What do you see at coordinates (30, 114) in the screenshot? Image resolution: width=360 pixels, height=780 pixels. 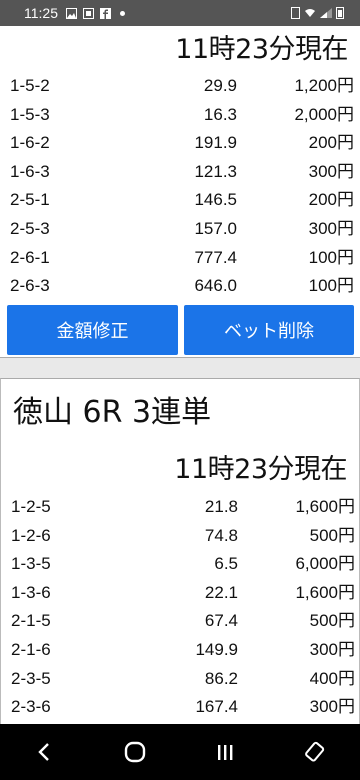 I see `bet-combination: 1-5-3` at bounding box center [30, 114].